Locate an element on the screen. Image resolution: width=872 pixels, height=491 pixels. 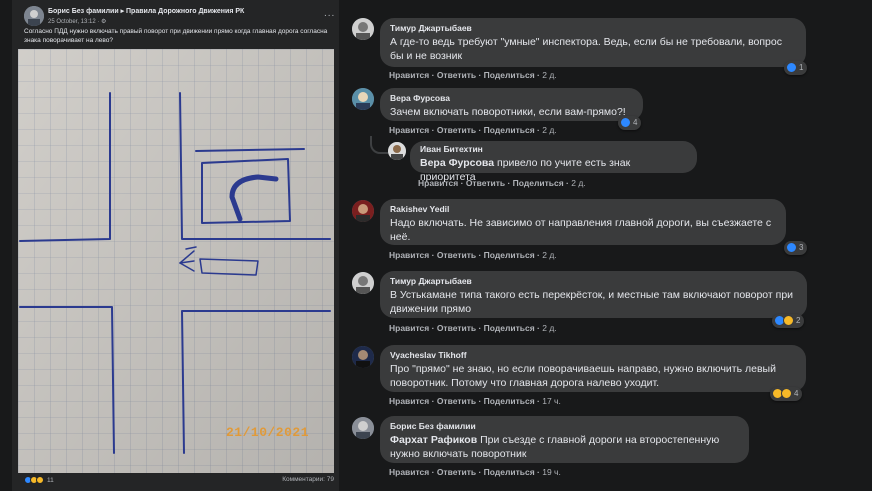
comment-author: Борис Без фамилии is located at coordinates (564, 426).